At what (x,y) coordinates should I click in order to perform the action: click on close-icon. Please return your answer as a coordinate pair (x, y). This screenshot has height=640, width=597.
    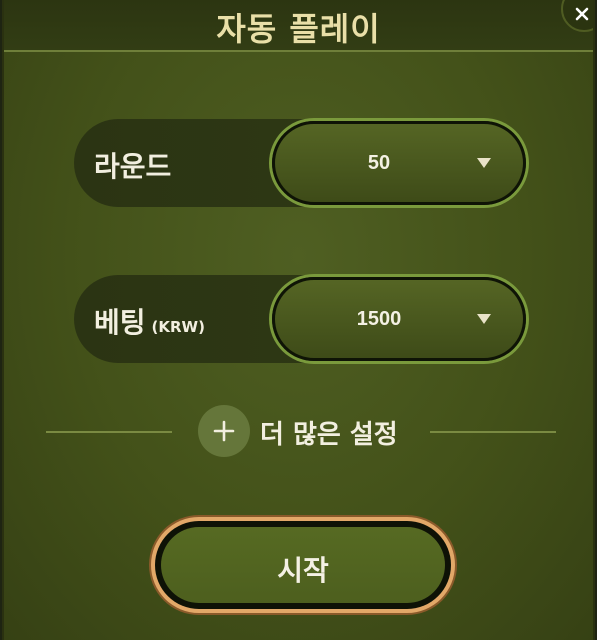
    Looking at the image, I should click on (582, 14).